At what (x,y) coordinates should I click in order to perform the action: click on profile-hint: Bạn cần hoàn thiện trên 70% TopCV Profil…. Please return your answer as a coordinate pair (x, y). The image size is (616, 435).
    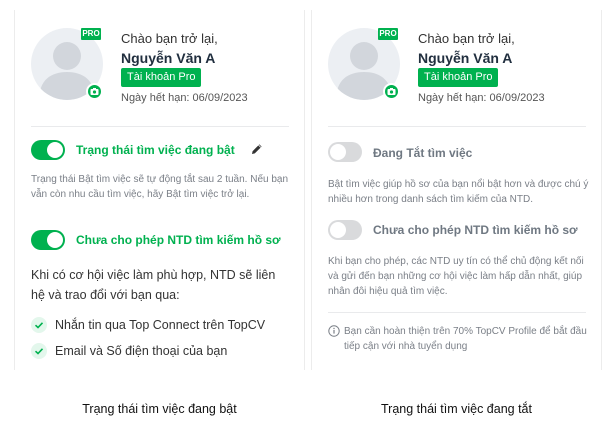
    Looking at the image, I should click on (459, 339).